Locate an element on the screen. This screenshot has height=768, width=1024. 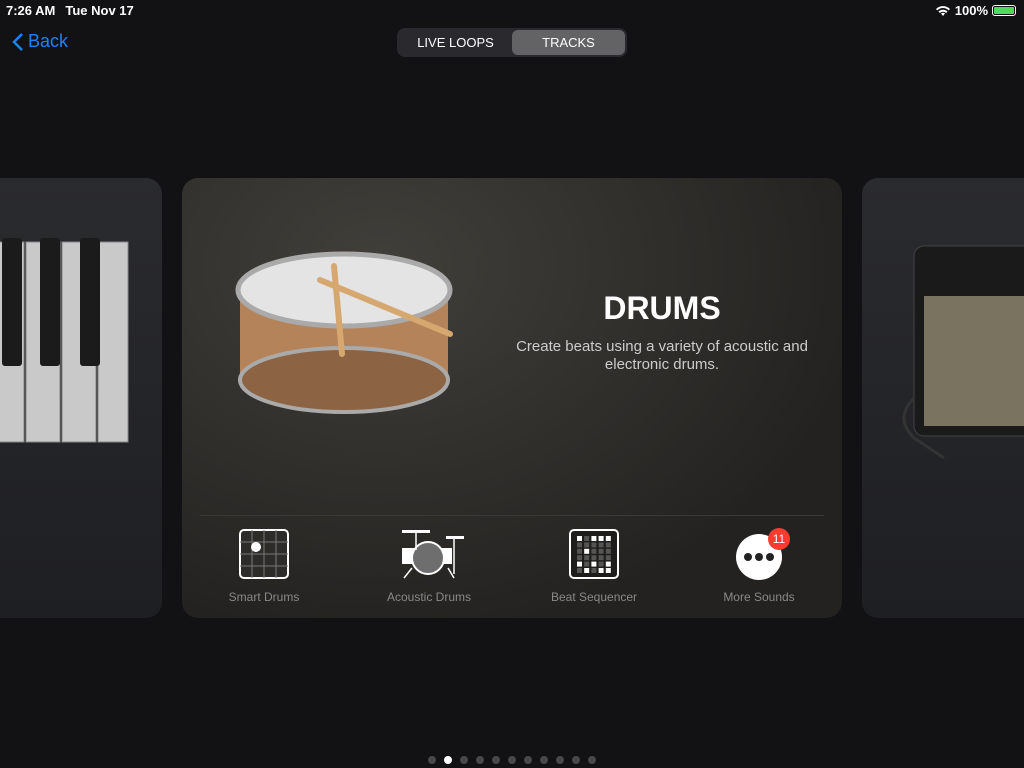
option-label: Acoustic Drums is located at coordinates (429, 597).